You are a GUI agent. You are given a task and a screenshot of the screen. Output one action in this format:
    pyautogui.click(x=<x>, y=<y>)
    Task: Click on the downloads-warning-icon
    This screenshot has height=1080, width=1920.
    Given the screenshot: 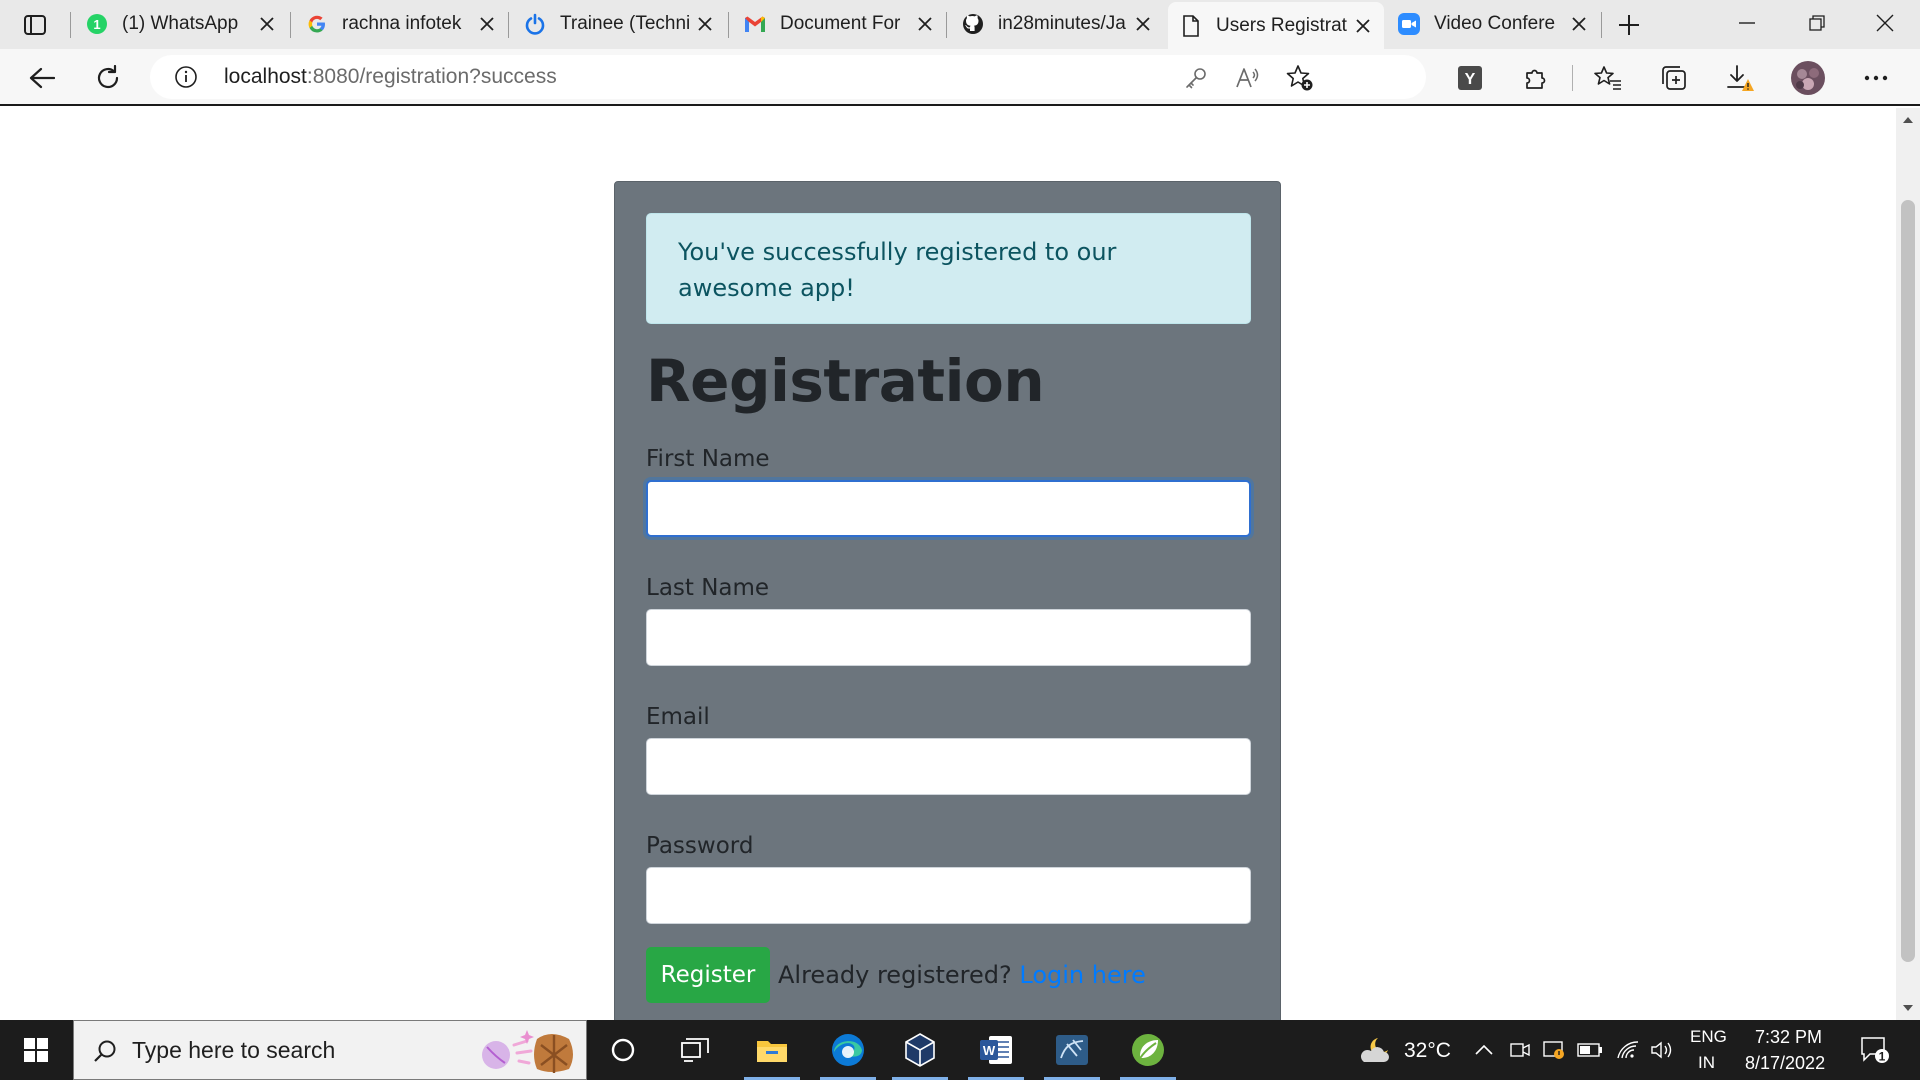 What is the action you would take?
    pyautogui.click(x=1740, y=78)
    